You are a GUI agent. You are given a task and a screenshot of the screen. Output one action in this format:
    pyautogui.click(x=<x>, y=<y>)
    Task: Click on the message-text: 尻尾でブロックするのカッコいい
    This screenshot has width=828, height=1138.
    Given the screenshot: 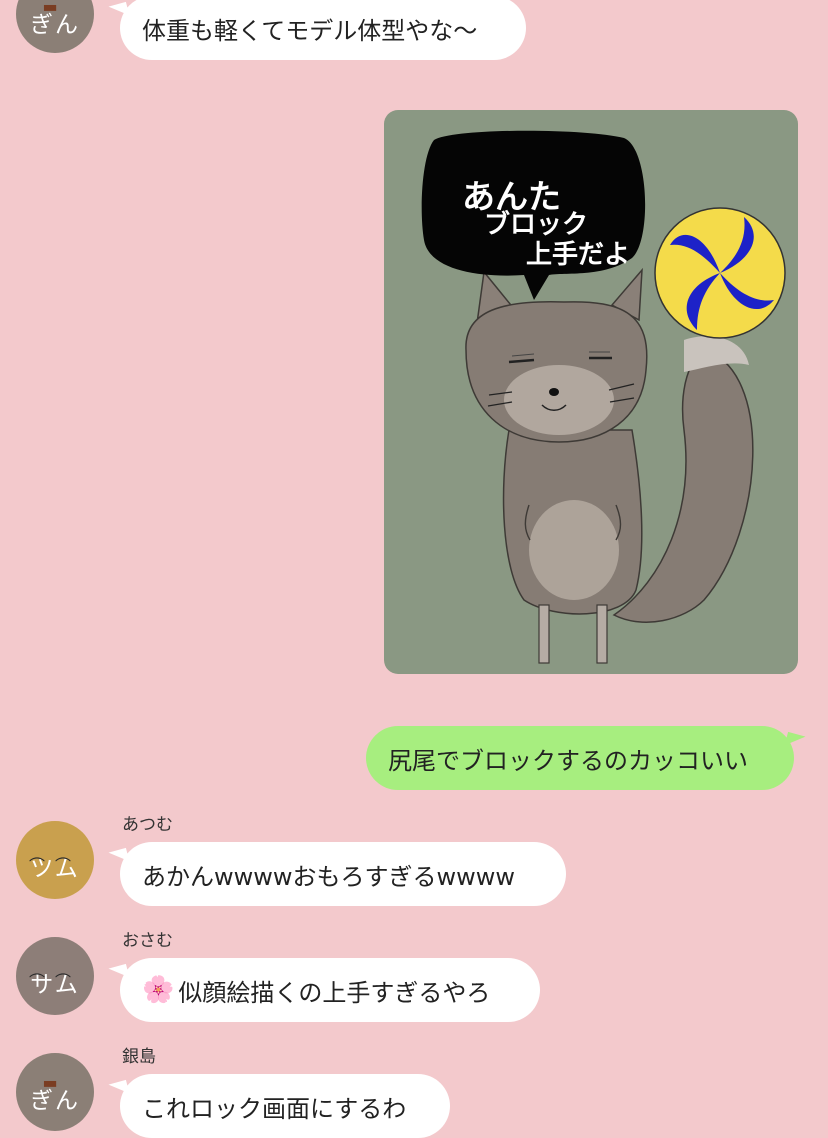 What is the action you would take?
    pyautogui.click(x=568, y=760)
    